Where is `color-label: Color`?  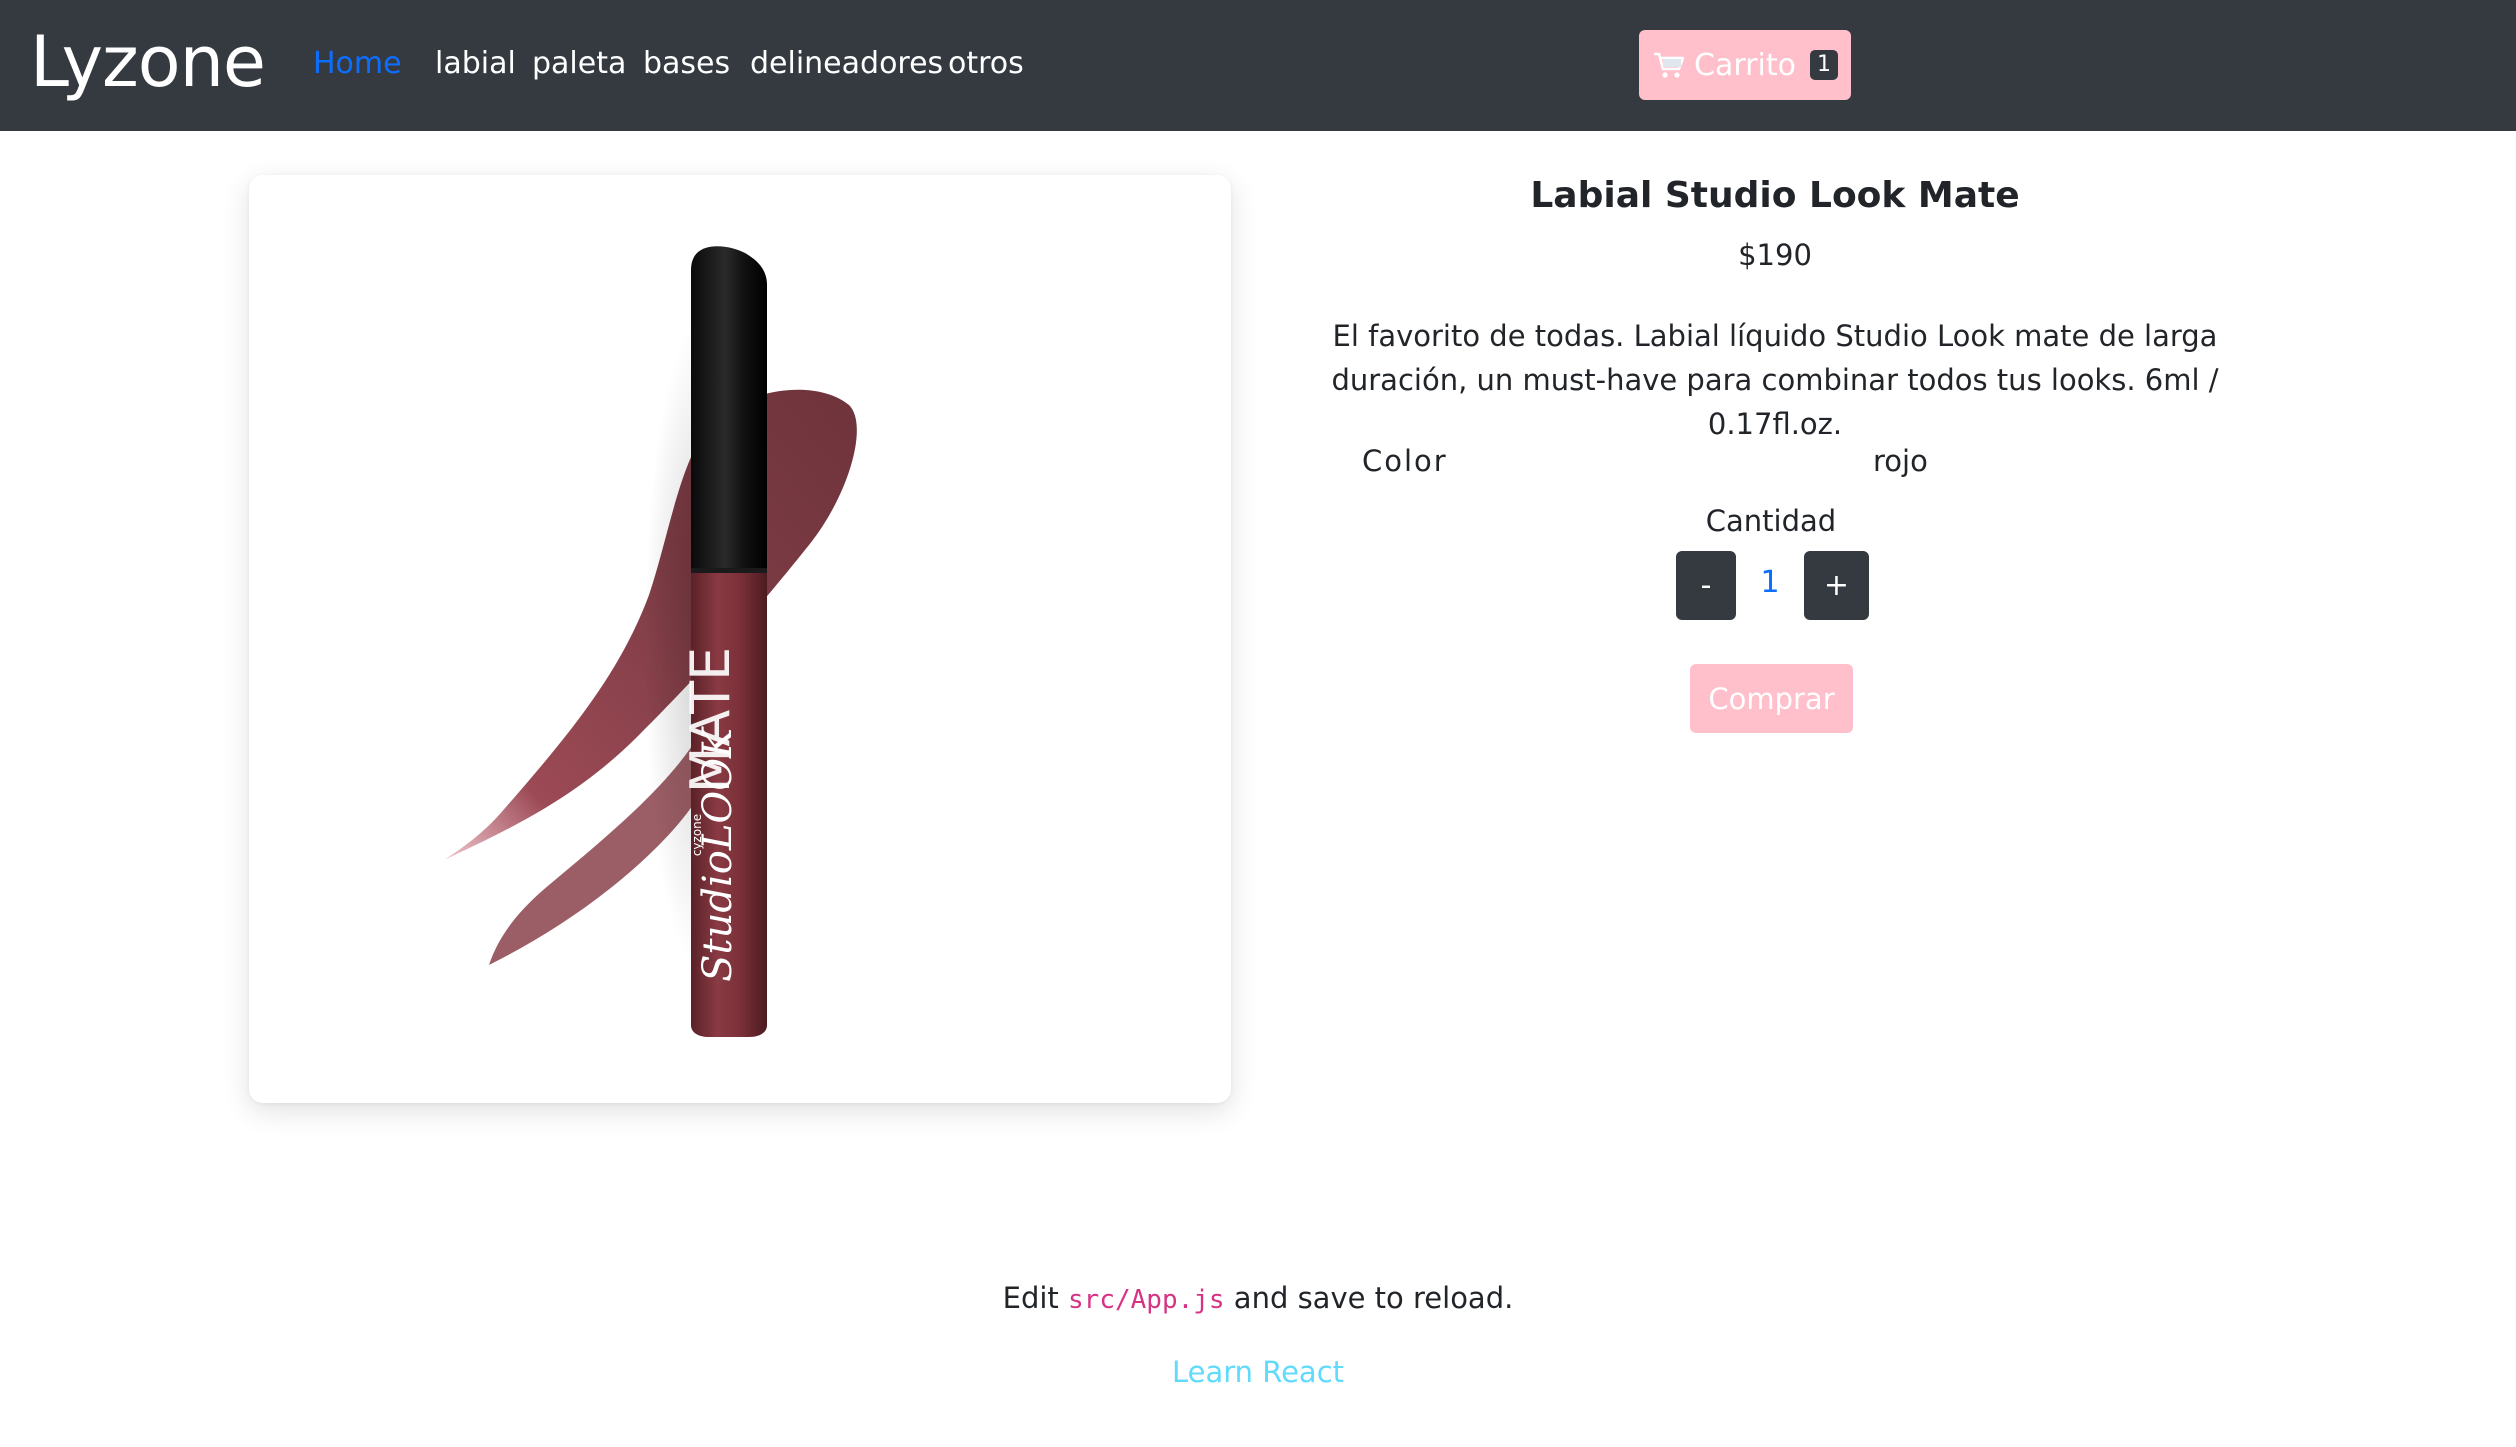
color-label: Color is located at coordinates (1405, 461).